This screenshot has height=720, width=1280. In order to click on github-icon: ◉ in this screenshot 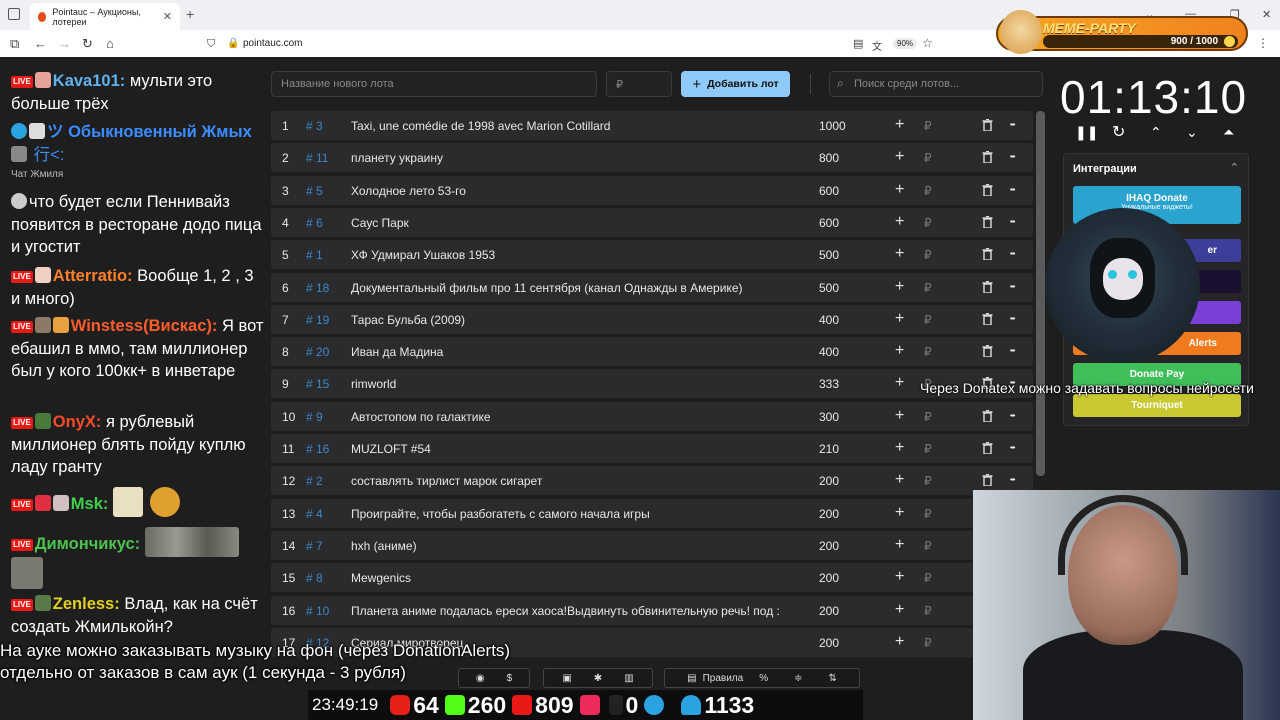, I will do `click(480, 678)`.